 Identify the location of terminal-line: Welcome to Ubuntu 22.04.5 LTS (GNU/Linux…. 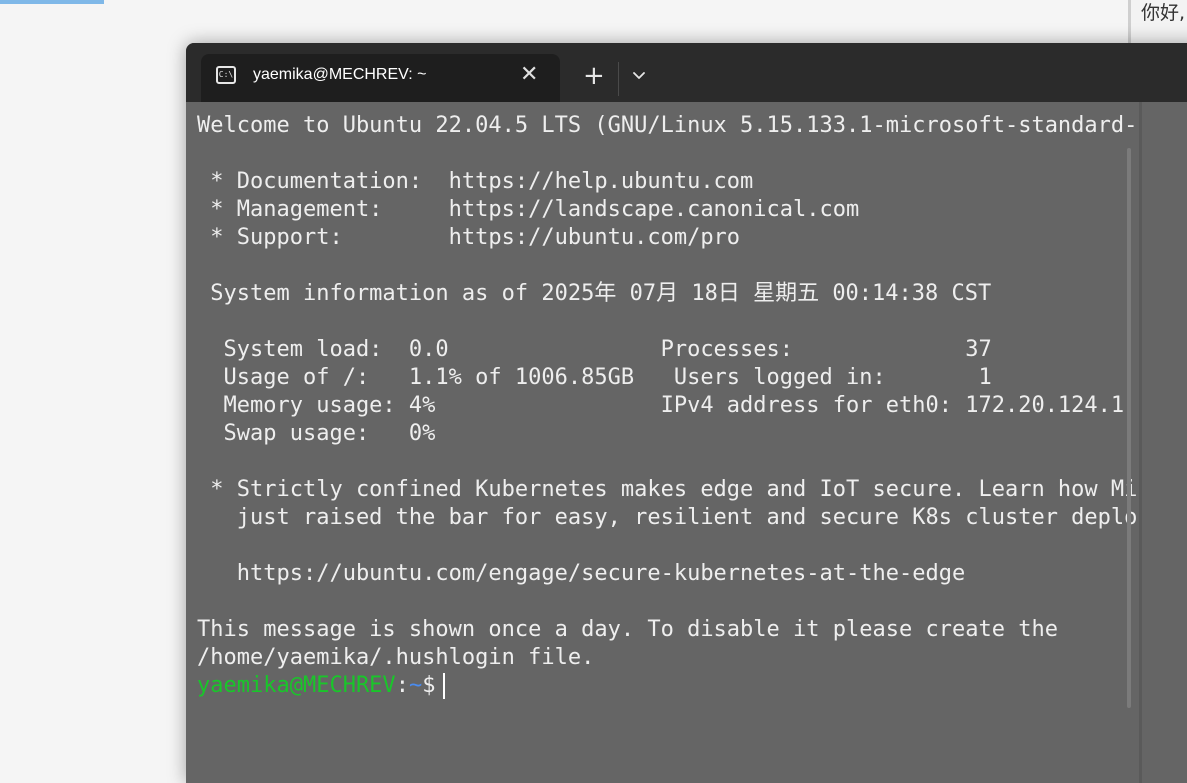
(667, 125).